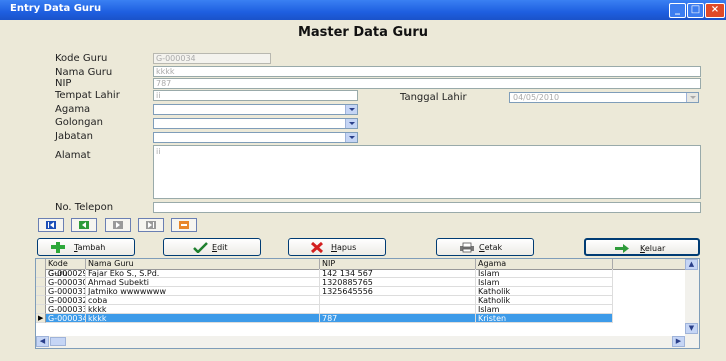 Image resolution: width=726 pixels, height=361 pixels. I want to click on scroll-left-icon: ◀, so click(42, 341).